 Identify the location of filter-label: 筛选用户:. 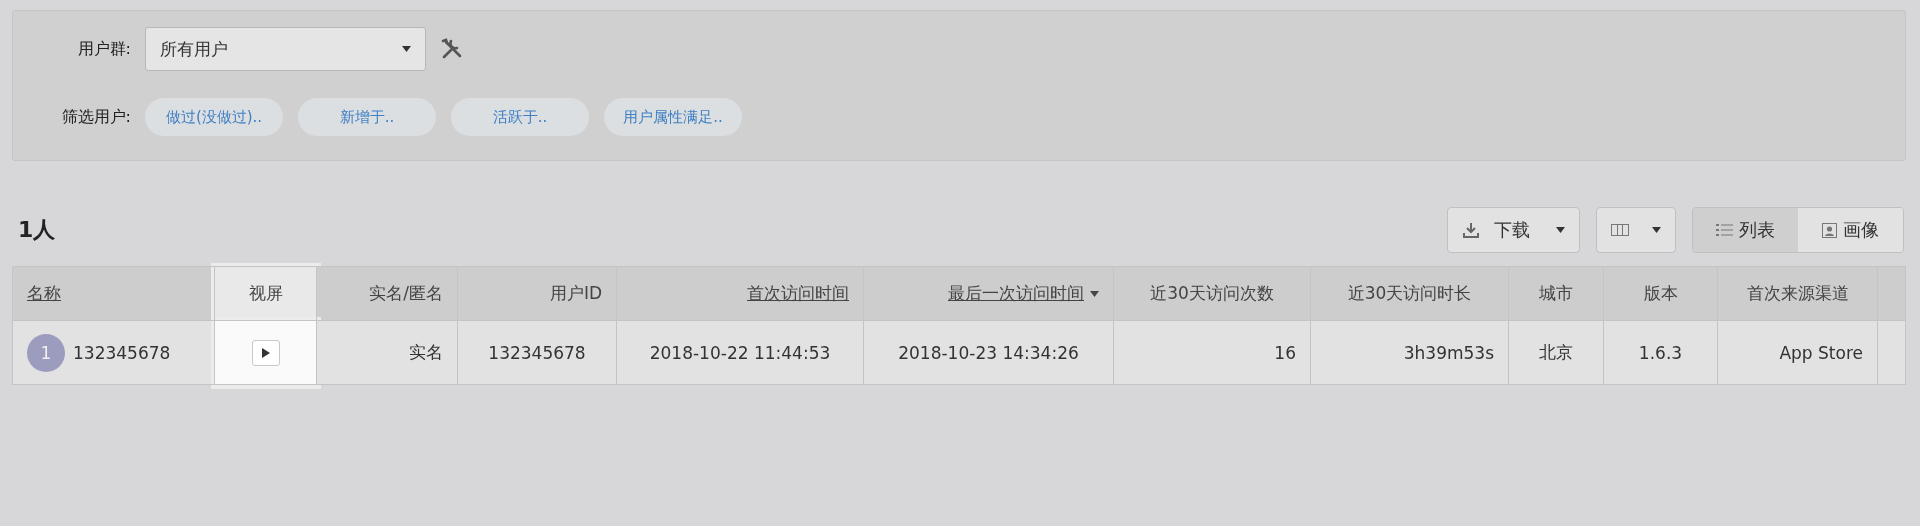
(95, 117).